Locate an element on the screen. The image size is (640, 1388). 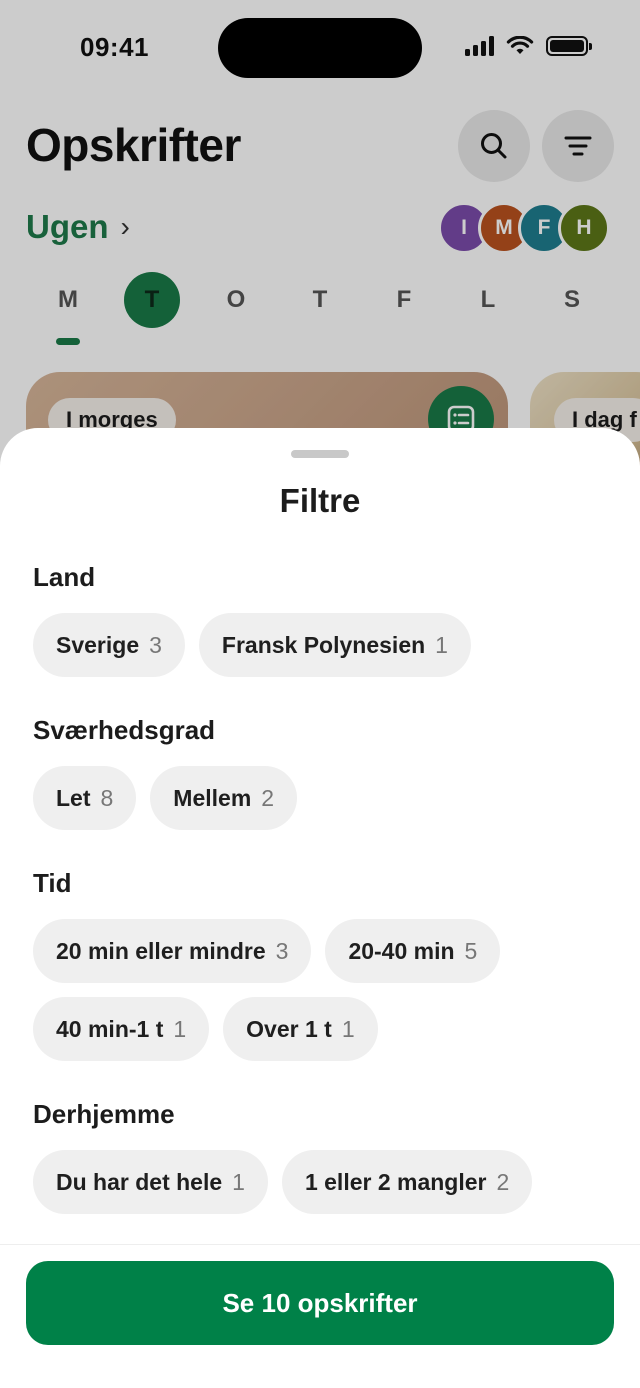
filter-chip: Let 8 is located at coordinates (85, 798).